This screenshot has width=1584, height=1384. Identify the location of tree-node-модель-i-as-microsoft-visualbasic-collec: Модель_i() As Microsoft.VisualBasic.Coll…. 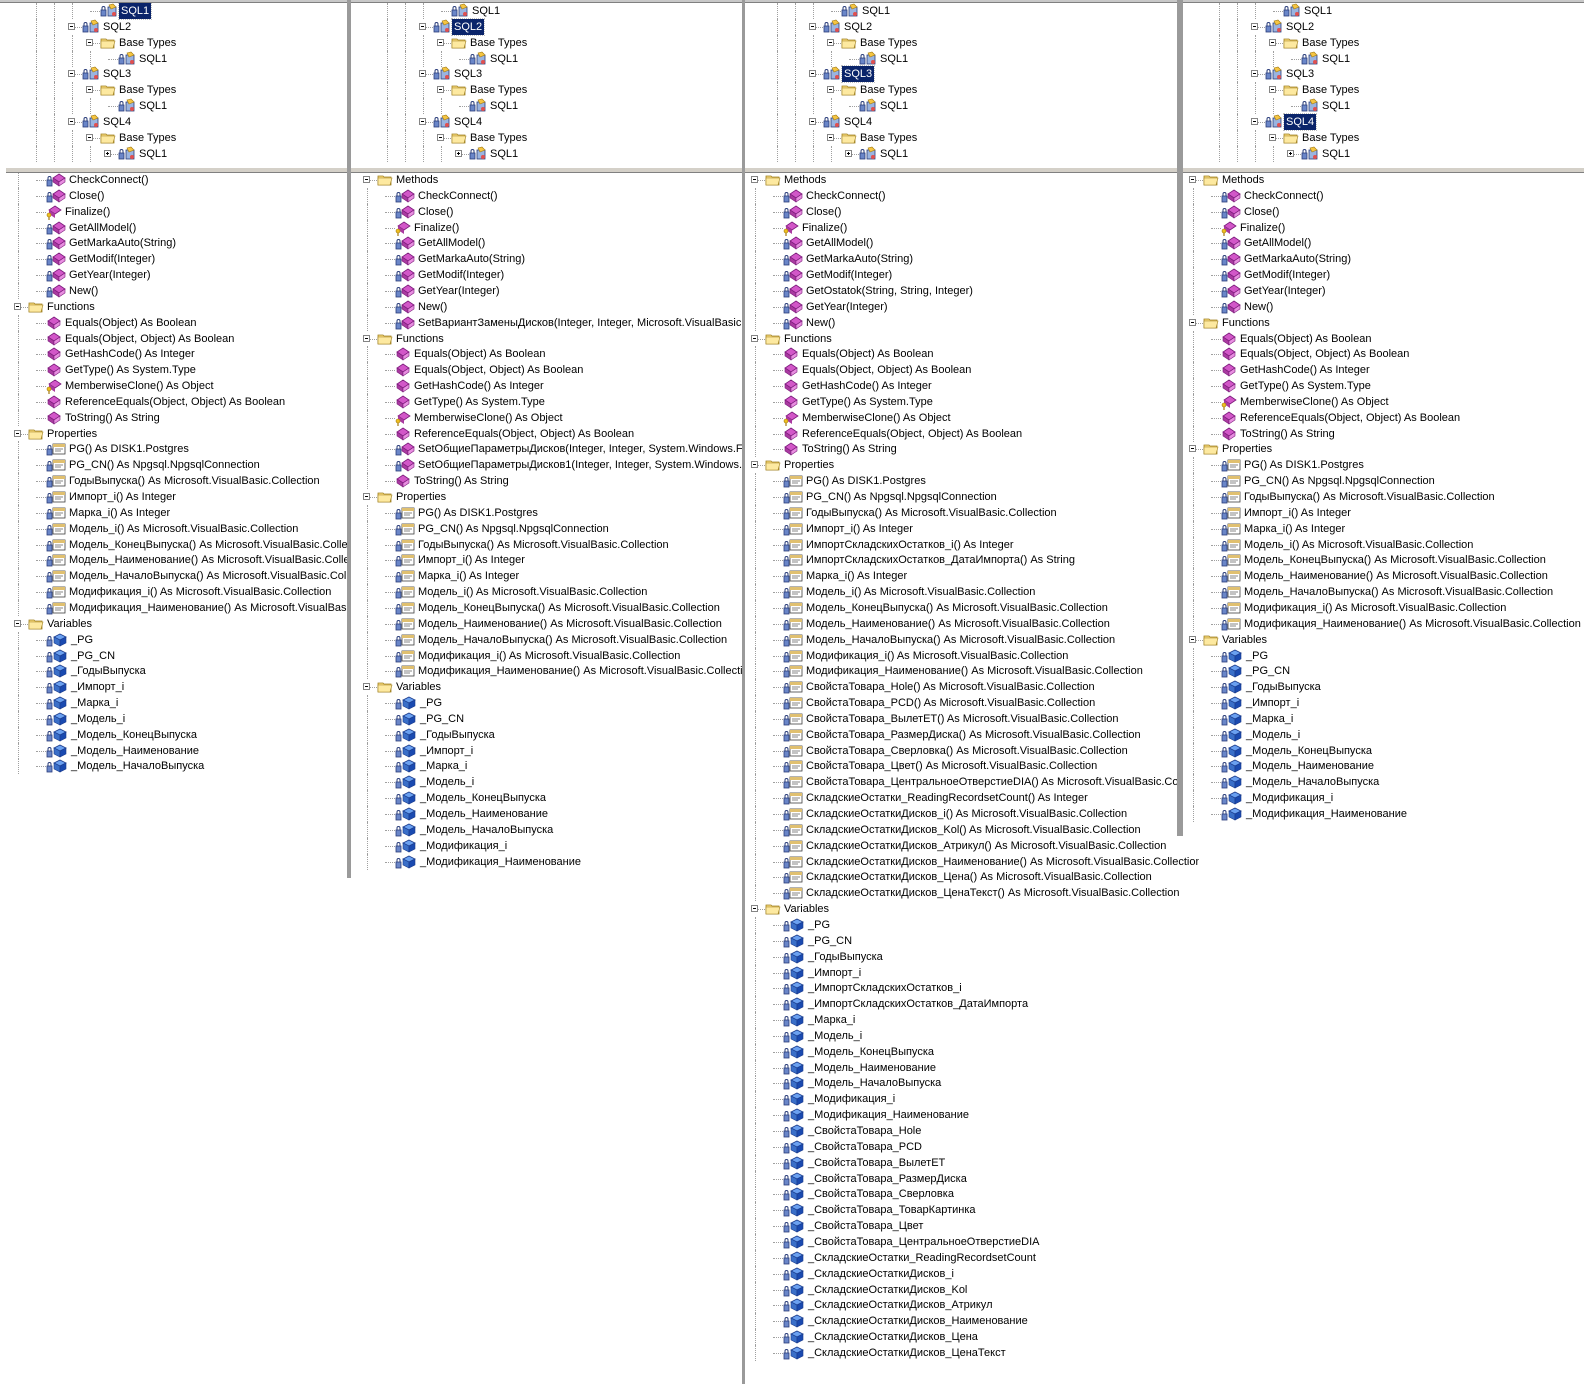
(1383, 544).